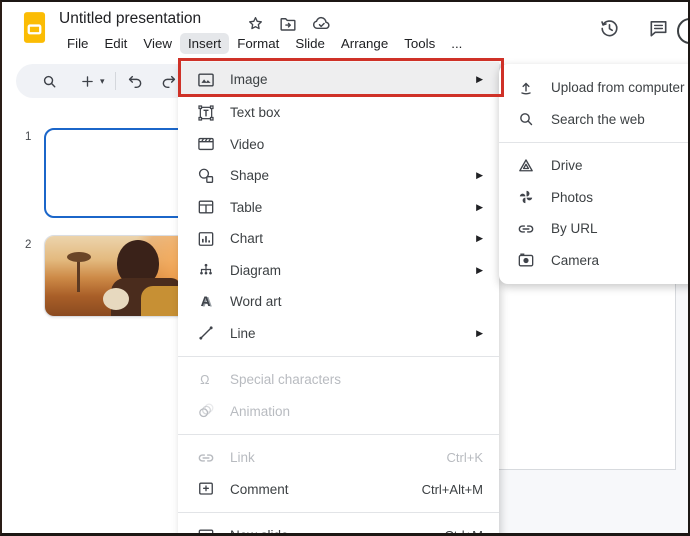 The height and width of the screenshot is (536, 690). I want to click on word-art-icon: A A, so click(206, 302).